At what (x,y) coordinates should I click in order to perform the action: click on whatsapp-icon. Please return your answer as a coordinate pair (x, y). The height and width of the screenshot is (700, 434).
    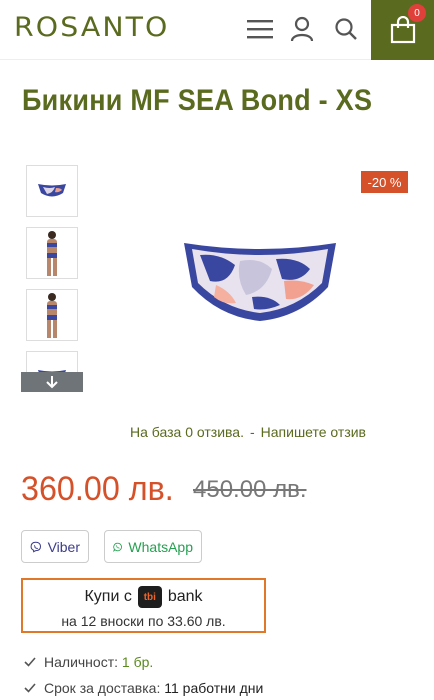
    Looking at the image, I should click on (117, 547).